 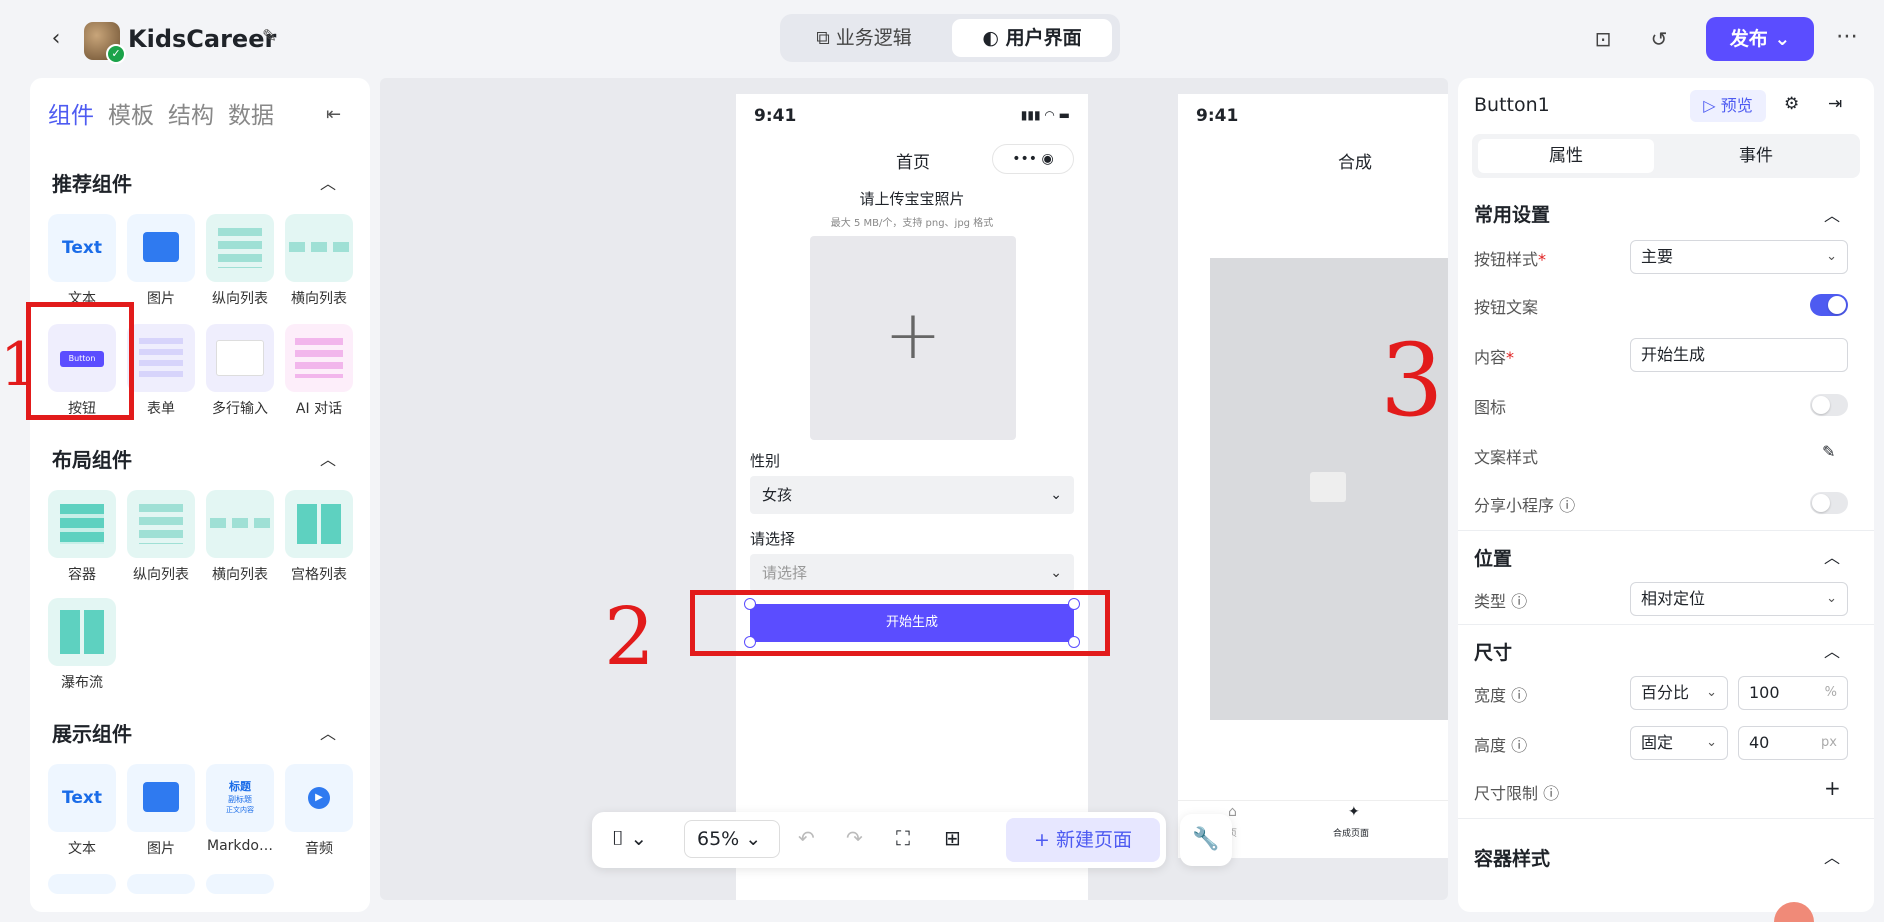 I want to click on tab-business-logic: ⧉ 业务逻辑, so click(x=864, y=38).